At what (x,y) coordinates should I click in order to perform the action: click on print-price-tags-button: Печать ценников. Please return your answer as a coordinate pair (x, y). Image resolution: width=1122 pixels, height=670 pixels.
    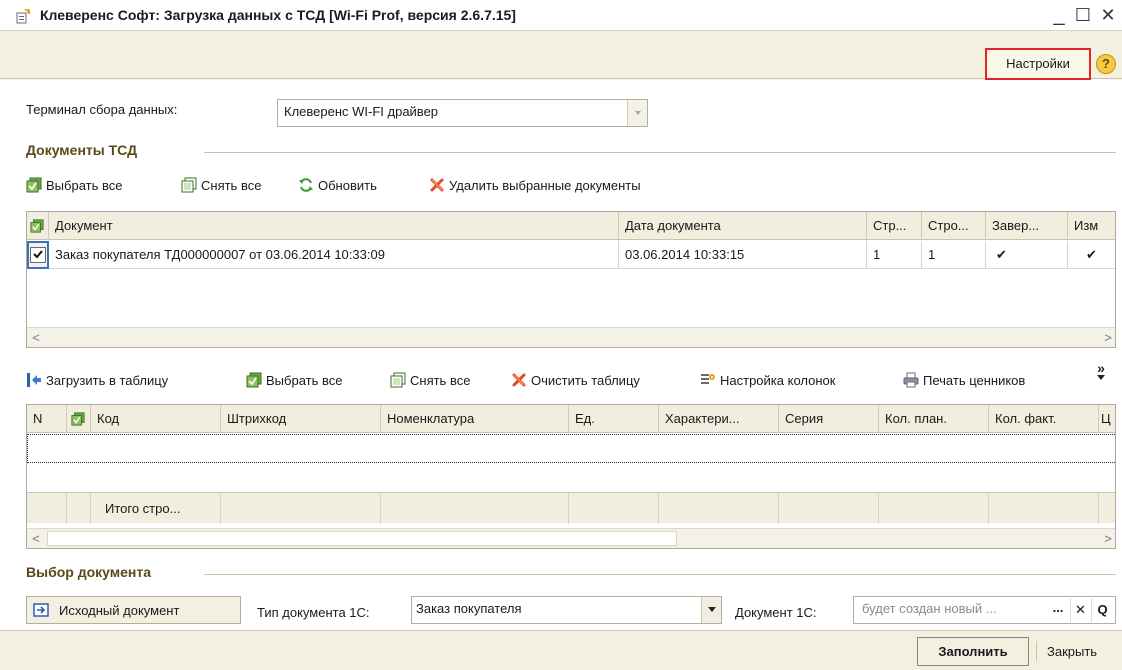
    Looking at the image, I should click on (964, 380).